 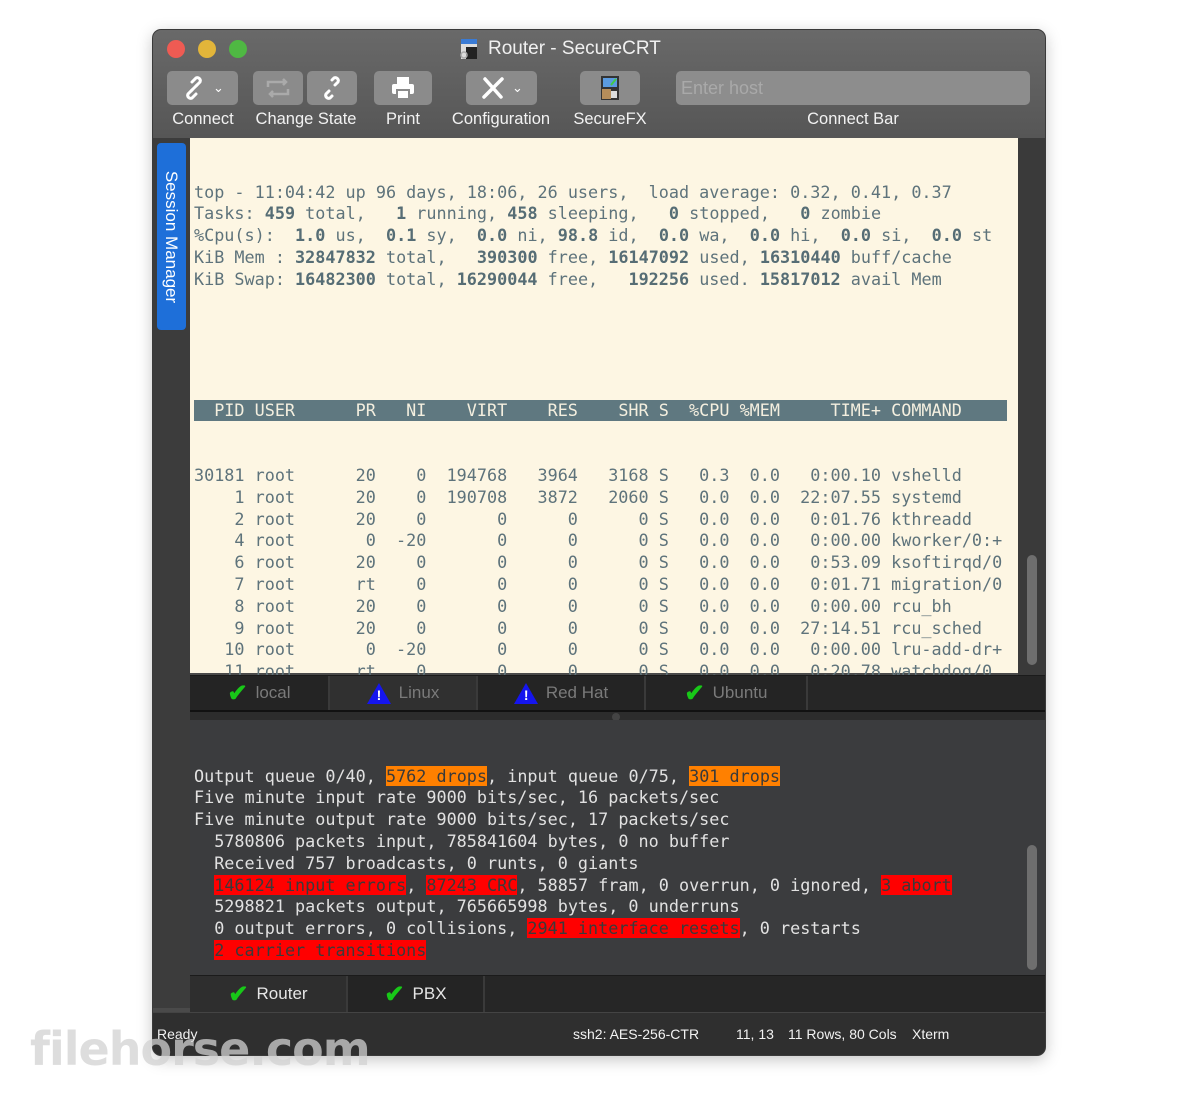 I want to click on top-scrollbar, so click(x=1031, y=406).